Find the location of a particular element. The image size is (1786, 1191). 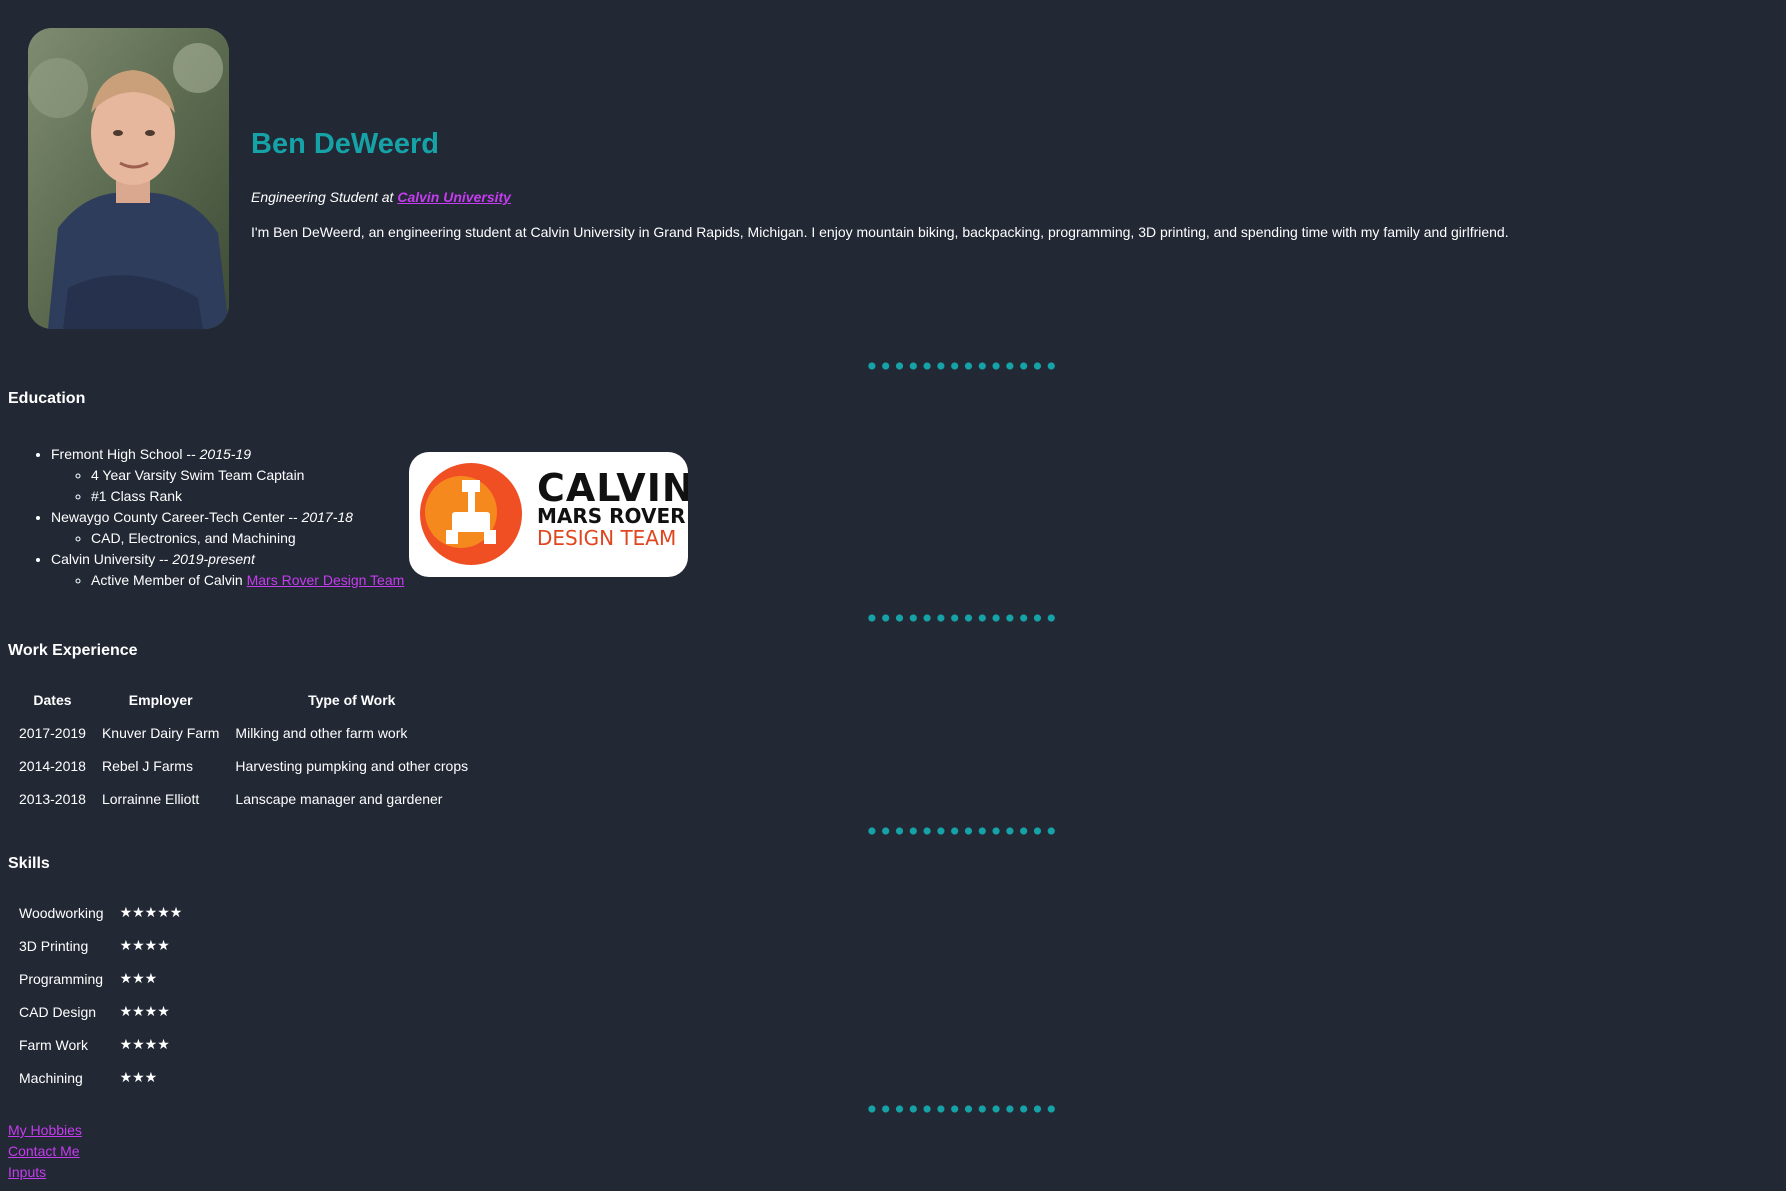

skill-name: 3D Printing is located at coordinates (54, 945).